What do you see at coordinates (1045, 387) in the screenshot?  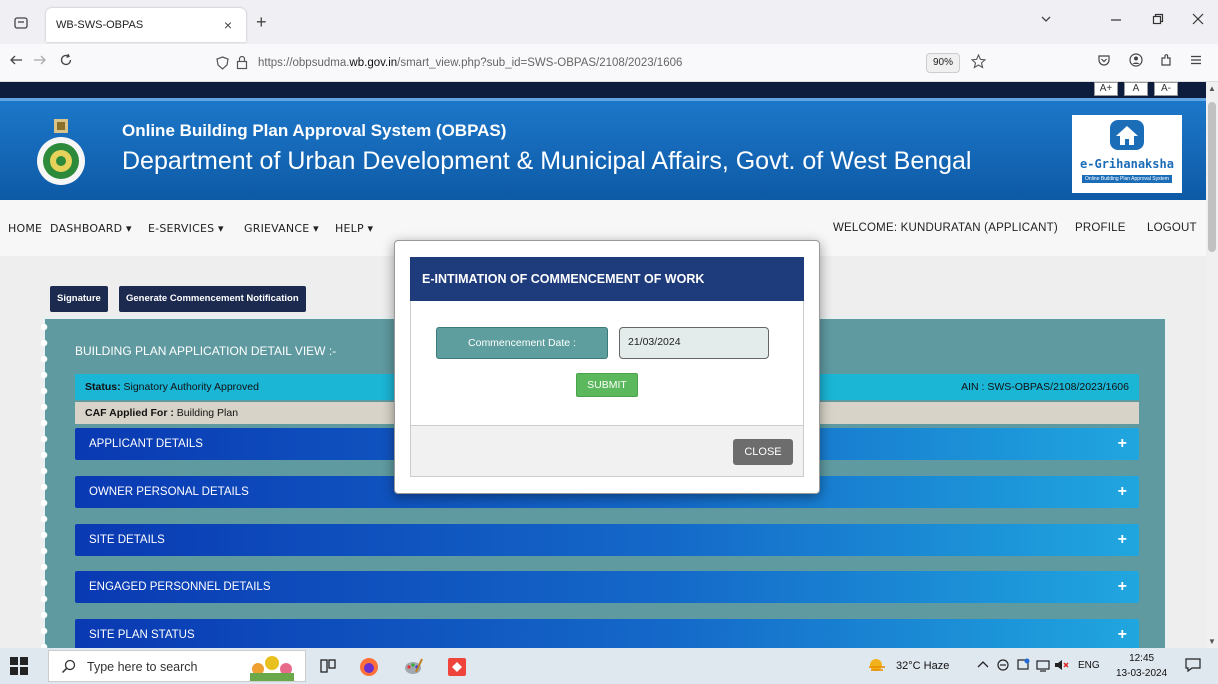 I see `ain-text: AIN : SWS-OBPAS/2108/2023/1606` at bounding box center [1045, 387].